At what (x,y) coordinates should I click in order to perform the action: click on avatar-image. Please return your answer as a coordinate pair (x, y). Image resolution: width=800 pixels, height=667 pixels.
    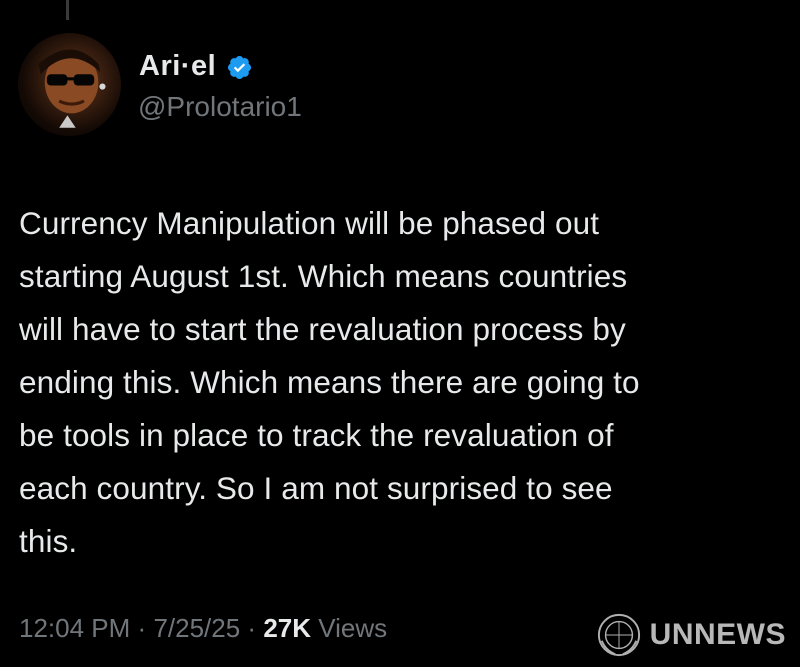
    Looking at the image, I should click on (72, 88).